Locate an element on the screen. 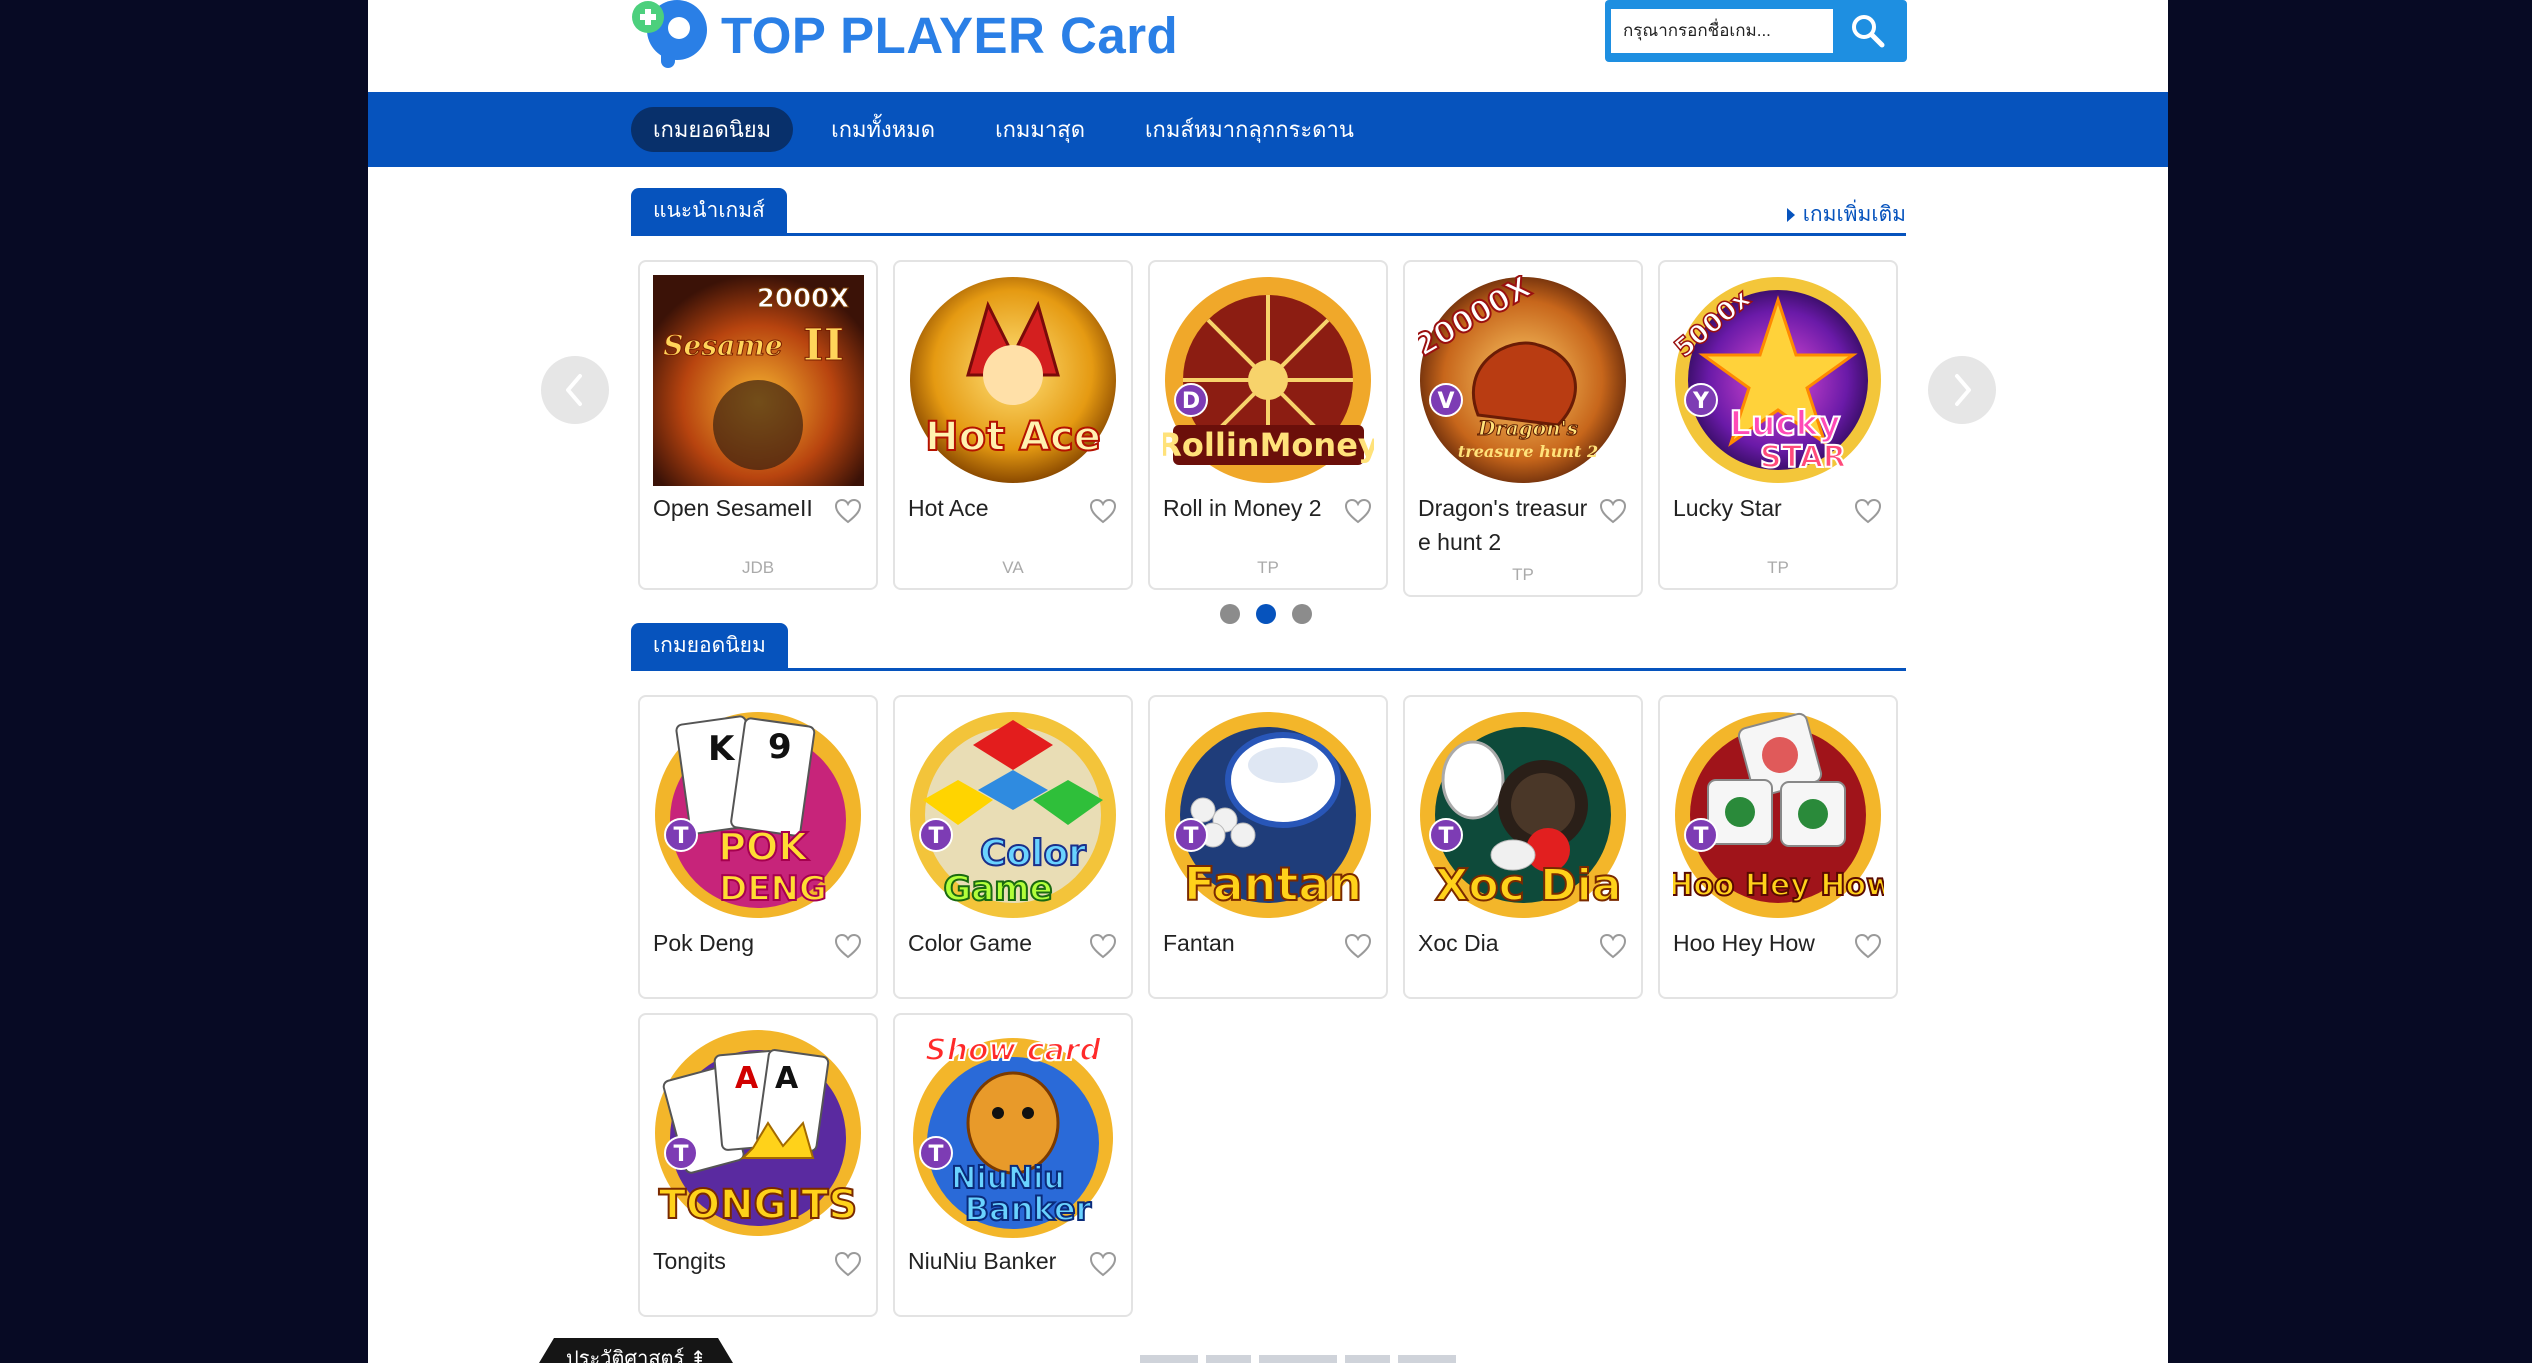 Image resolution: width=2532 pixels, height=1363 pixels. game-card: Hot Ace Hot Ace VA is located at coordinates (1013, 425).